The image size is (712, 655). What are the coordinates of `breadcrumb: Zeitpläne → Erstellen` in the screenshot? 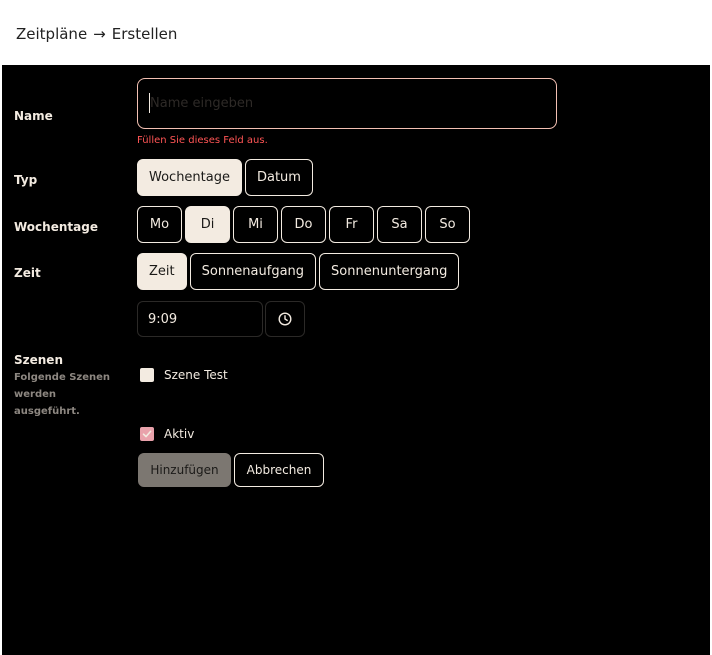 It's located at (96, 34).